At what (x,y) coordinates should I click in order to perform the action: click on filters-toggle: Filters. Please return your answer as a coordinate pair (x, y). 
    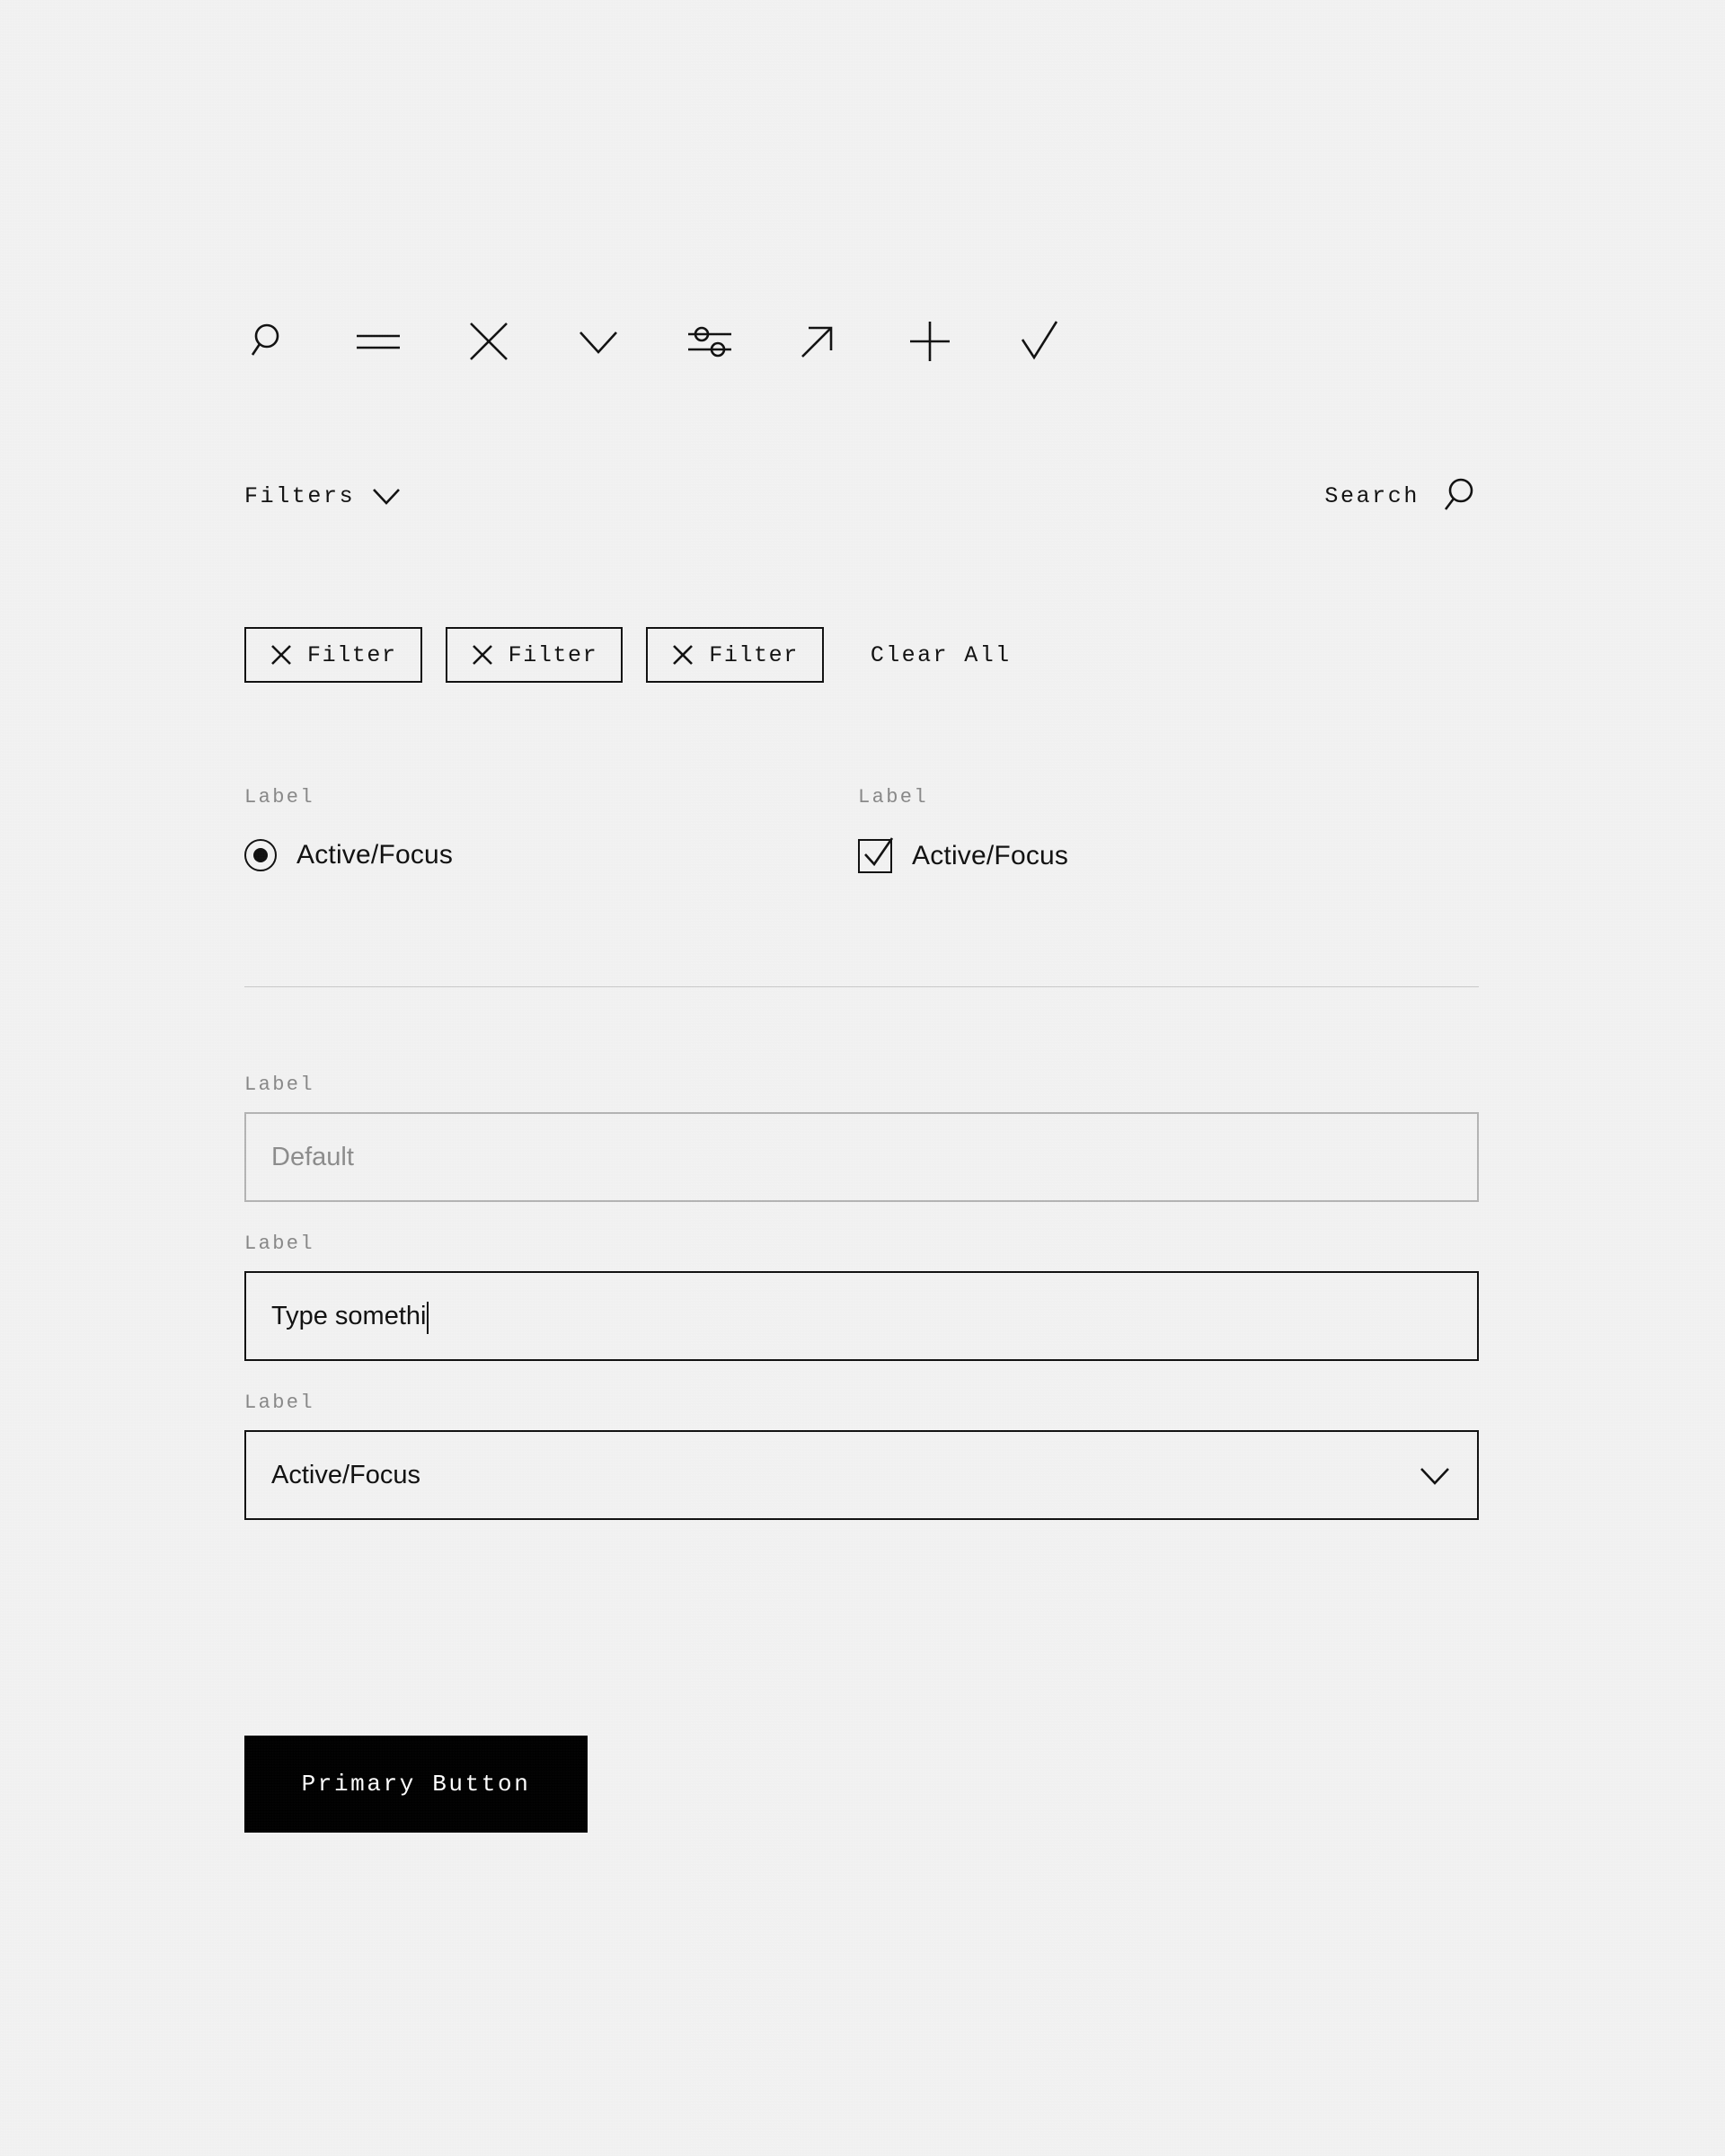
    Looking at the image, I should click on (323, 496).